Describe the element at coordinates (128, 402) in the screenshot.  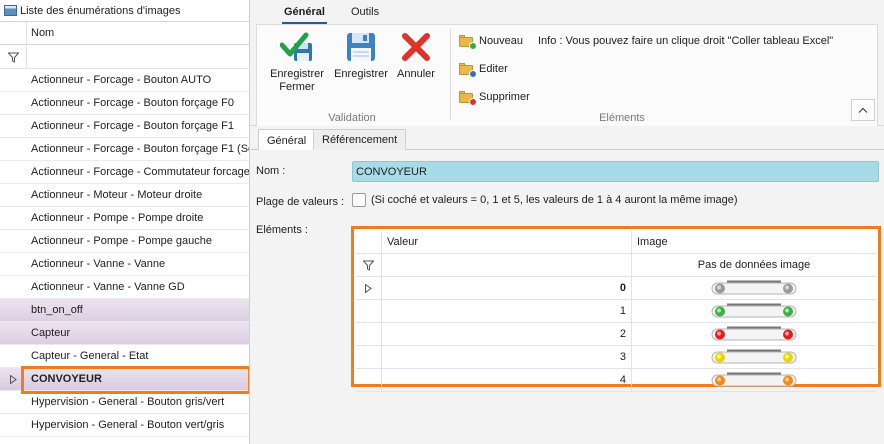
I see `list-item-label: Hypervision - General - Bouton gris/vert` at that location.